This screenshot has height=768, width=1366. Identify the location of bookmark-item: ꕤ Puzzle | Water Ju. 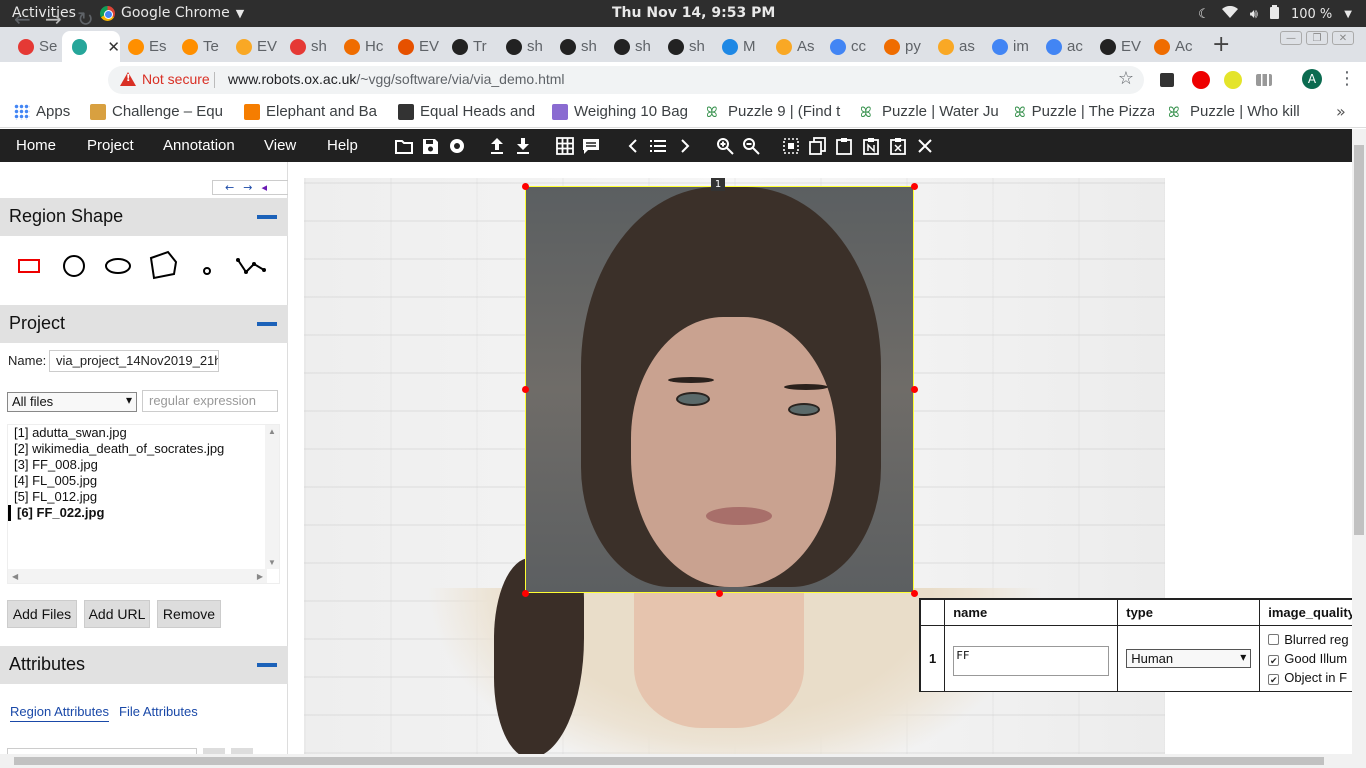
(930, 111).